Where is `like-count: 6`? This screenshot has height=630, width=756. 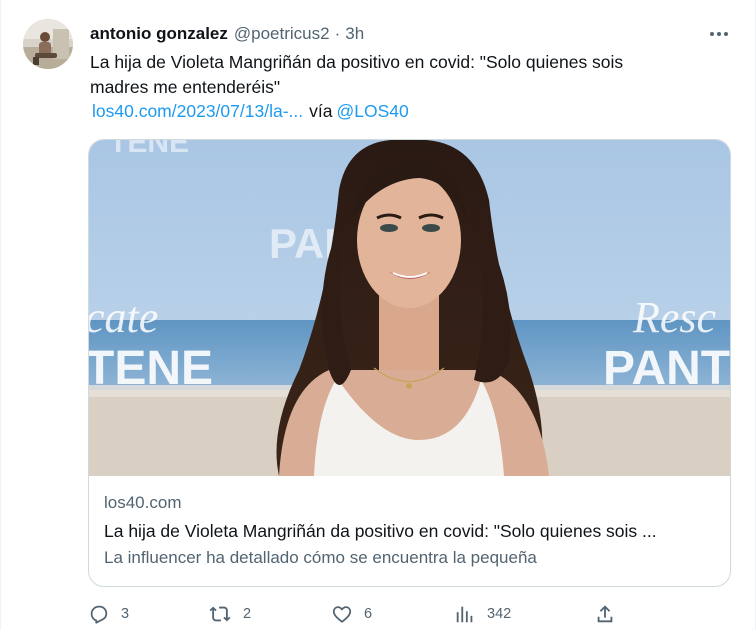
like-count: 6 is located at coordinates (368, 614).